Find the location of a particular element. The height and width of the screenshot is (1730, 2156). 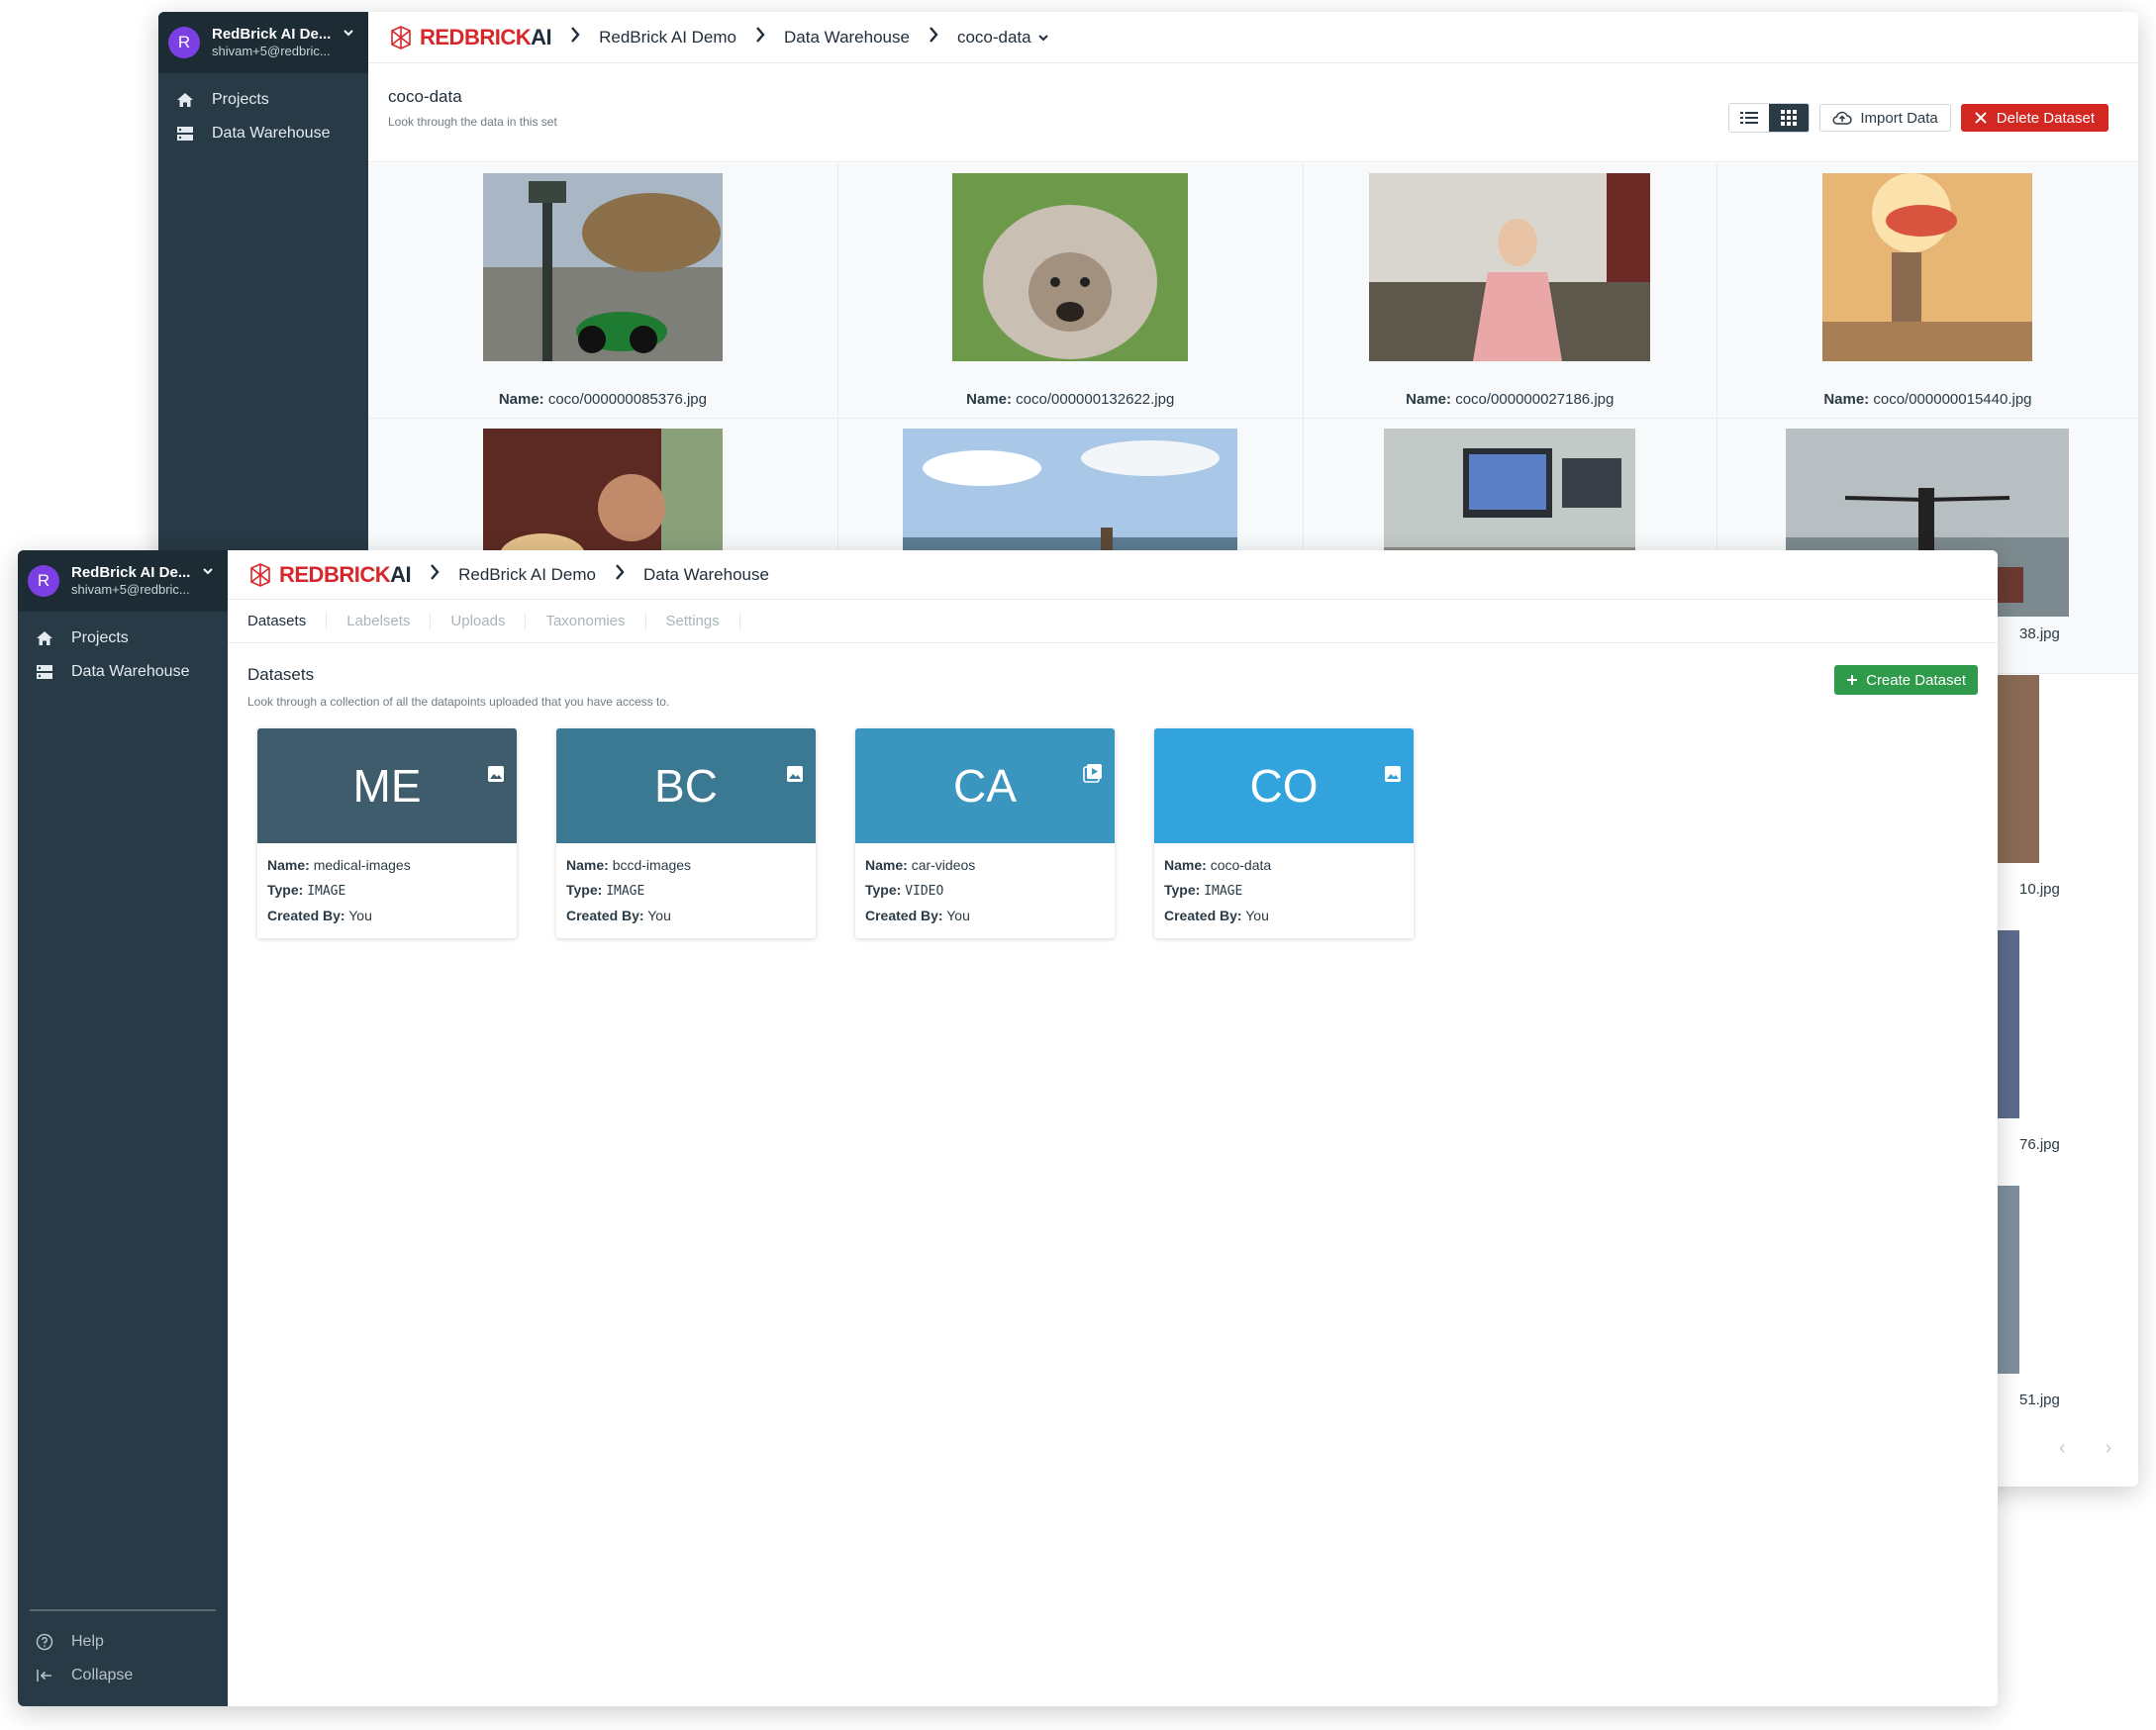

dataset-abbreviation: BC is located at coordinates (686, 786).